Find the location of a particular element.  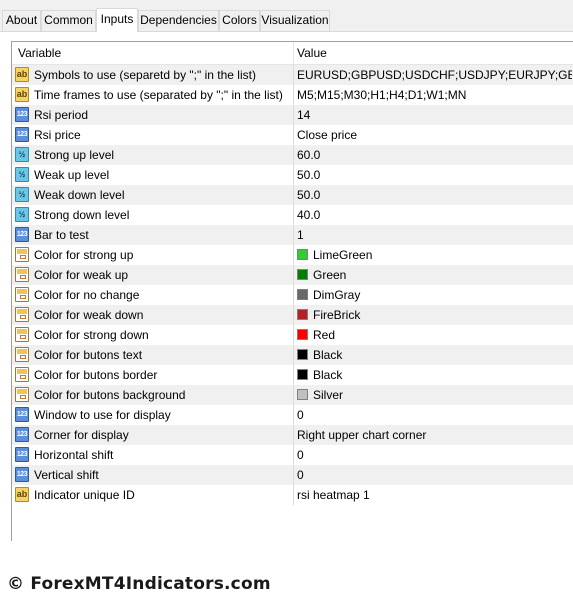

table-row: Color for weak up Green is located at coordinates (292, 275).